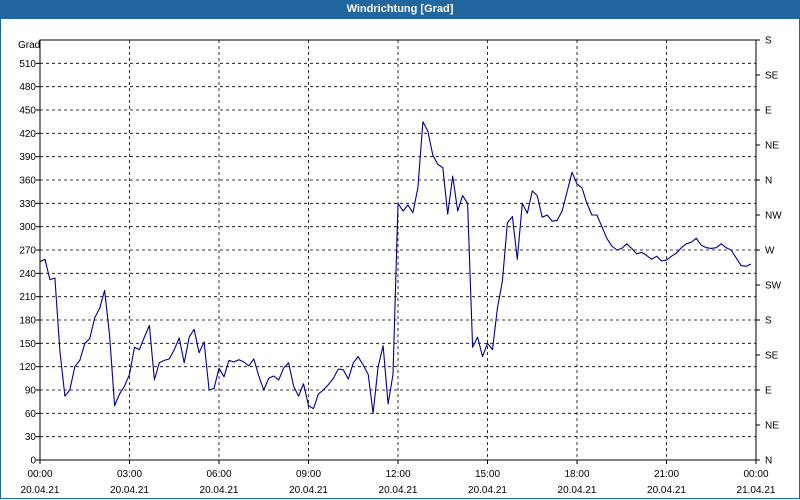 The height and width of the screenshot is (500, 800). What do you see at coordinates (27, 111) in the screenshot?
I see `y-tick-label: 450` at bounding box center [27, 111].